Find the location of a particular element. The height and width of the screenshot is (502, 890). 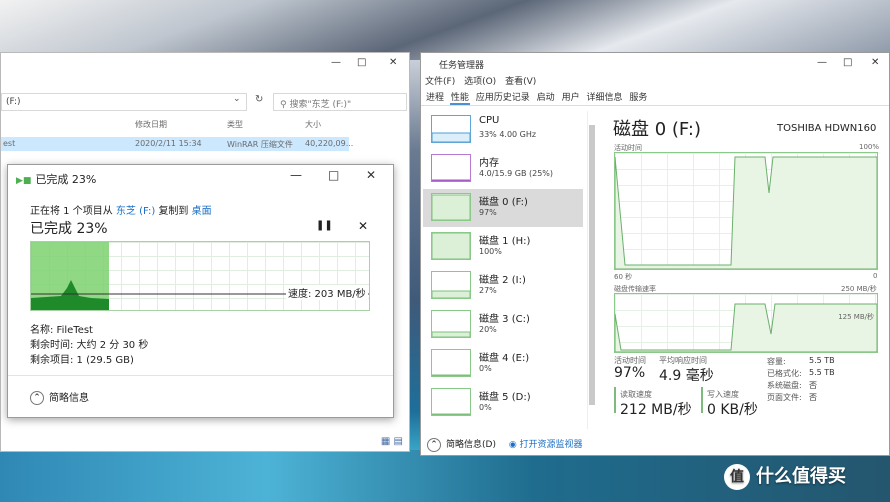

search-input: ⚲ 搜索"东芝 (F:)" is located at coordinates (340, 102).